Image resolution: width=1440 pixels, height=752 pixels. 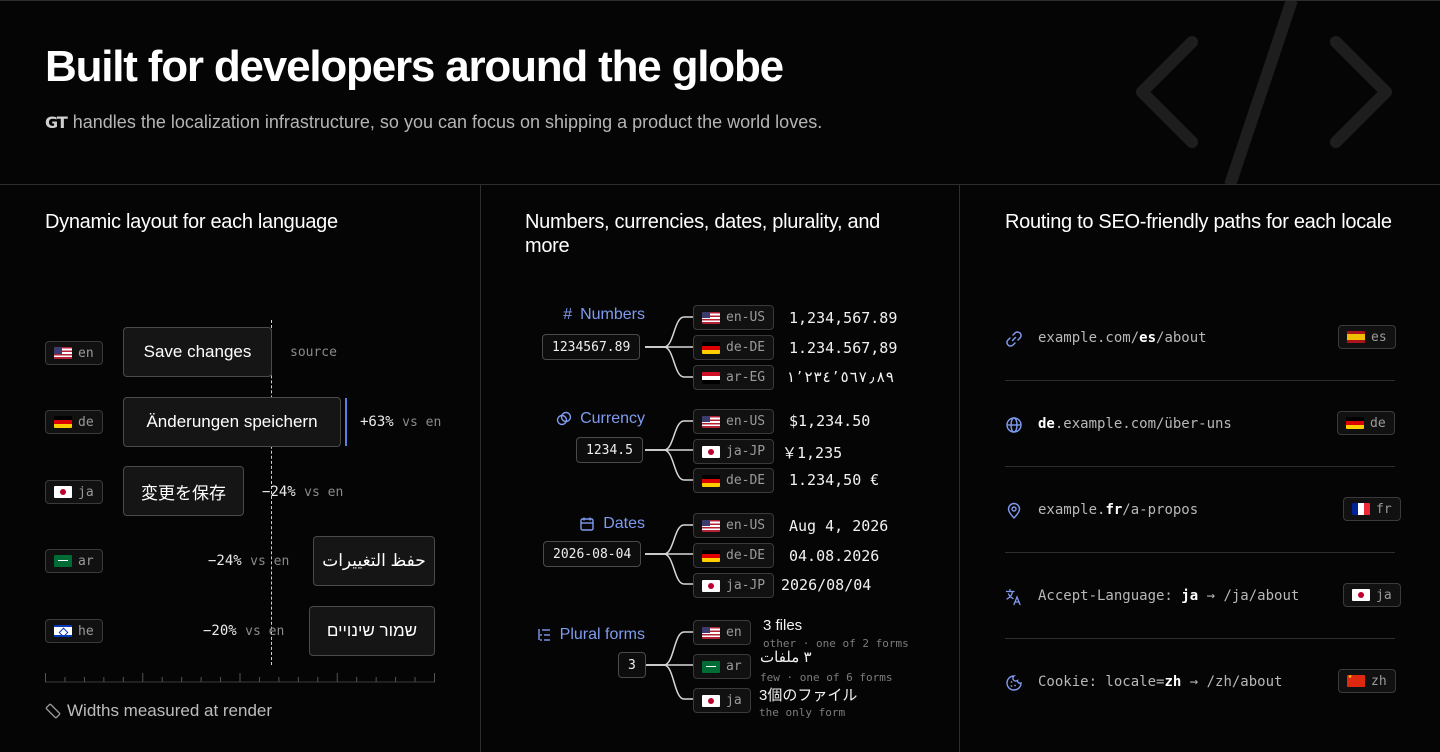 I want to click on locale-tag-de: de, so click(x=1366, y=423).